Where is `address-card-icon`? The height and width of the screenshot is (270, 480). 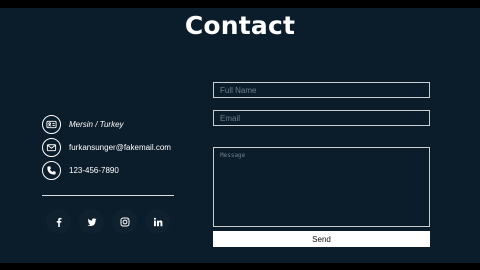 address-card-icon is located at coordinates (51, 124).